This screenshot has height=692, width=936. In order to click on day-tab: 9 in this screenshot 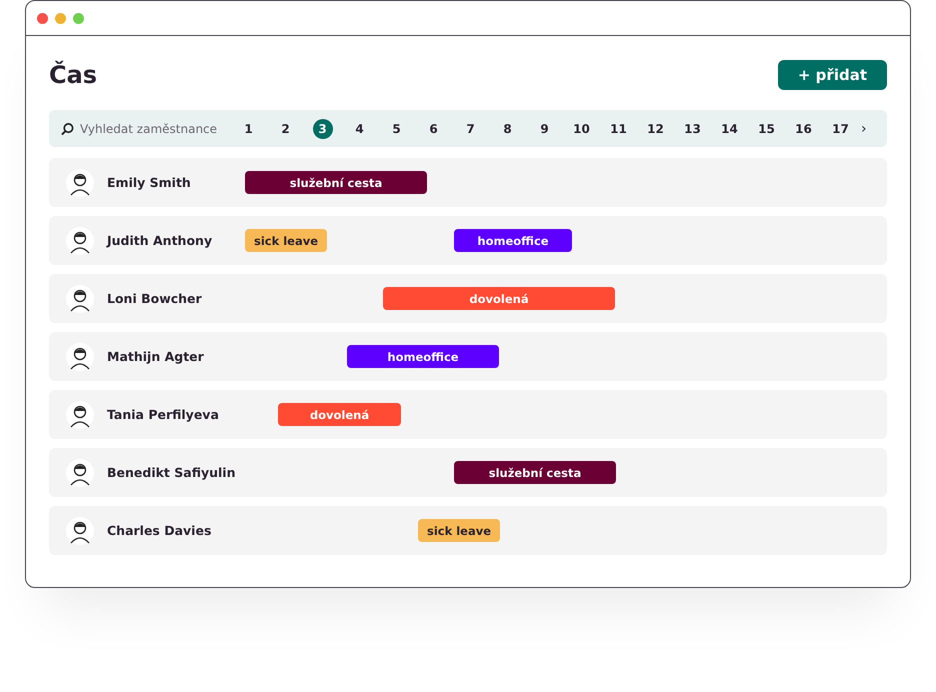, I will do `click(544, 128)`.